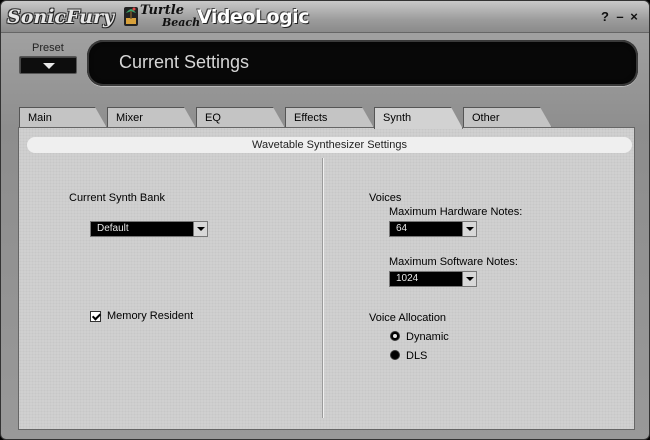 The height and width of the screenshot is (440, 650). I want to click on sw-notes-dropdown: 1024, so click(433, 279).